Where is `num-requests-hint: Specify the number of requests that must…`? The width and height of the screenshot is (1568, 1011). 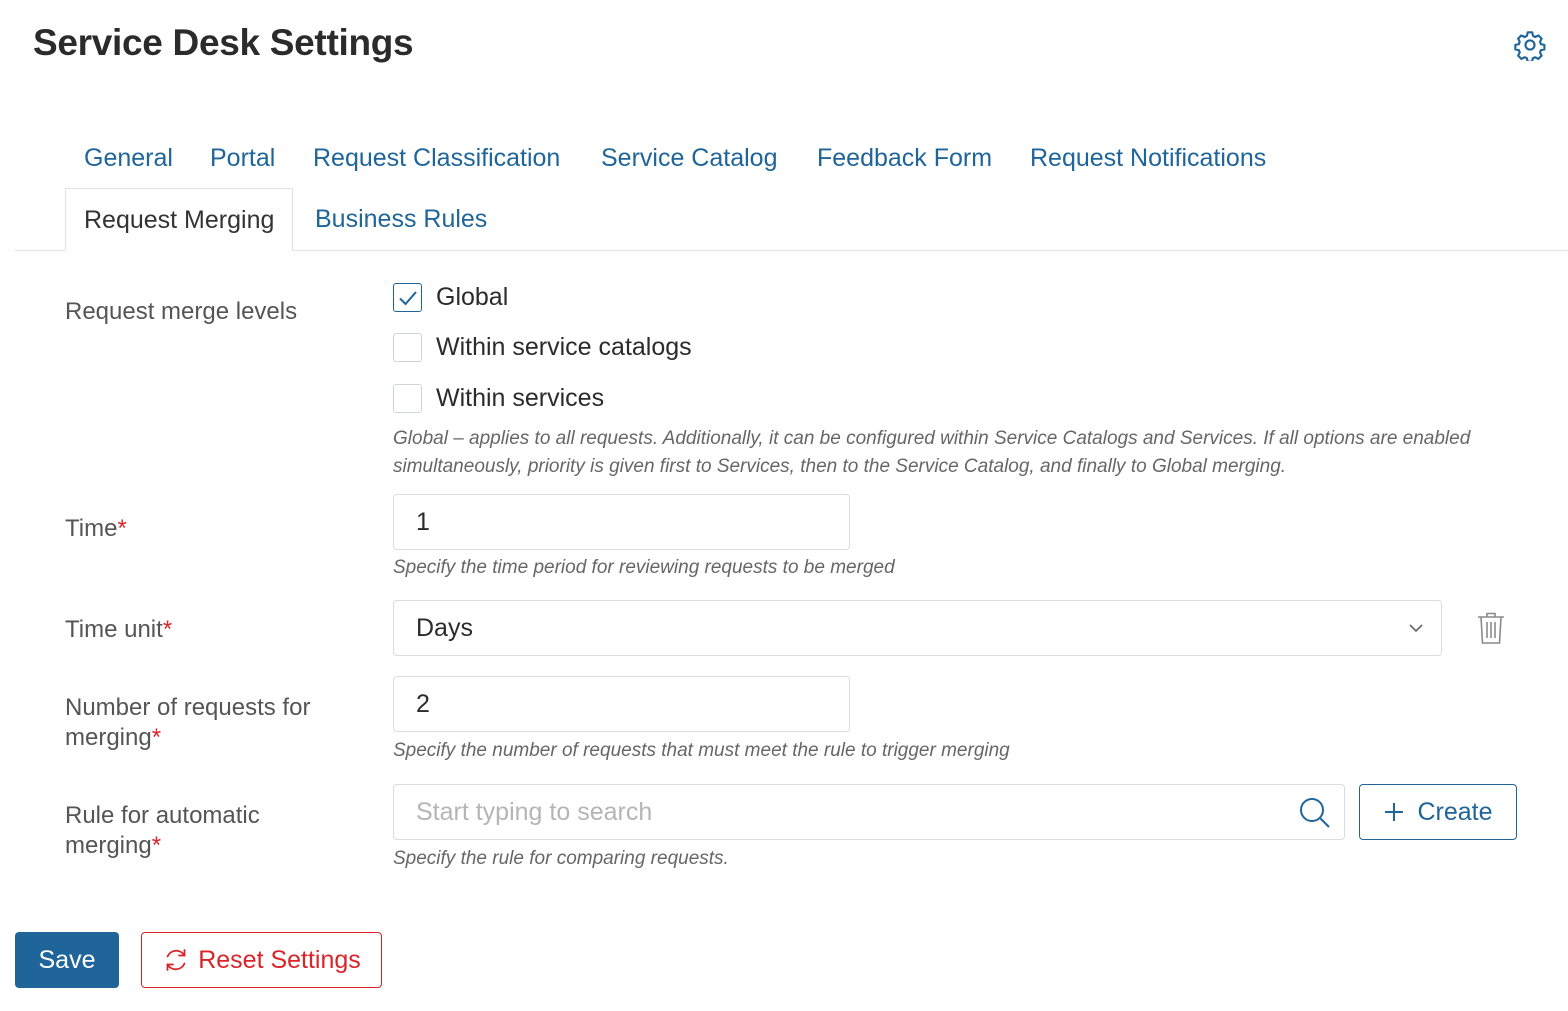 num-requests-hint: Specify the number of requests that must… is located at coordinates (701, 750).